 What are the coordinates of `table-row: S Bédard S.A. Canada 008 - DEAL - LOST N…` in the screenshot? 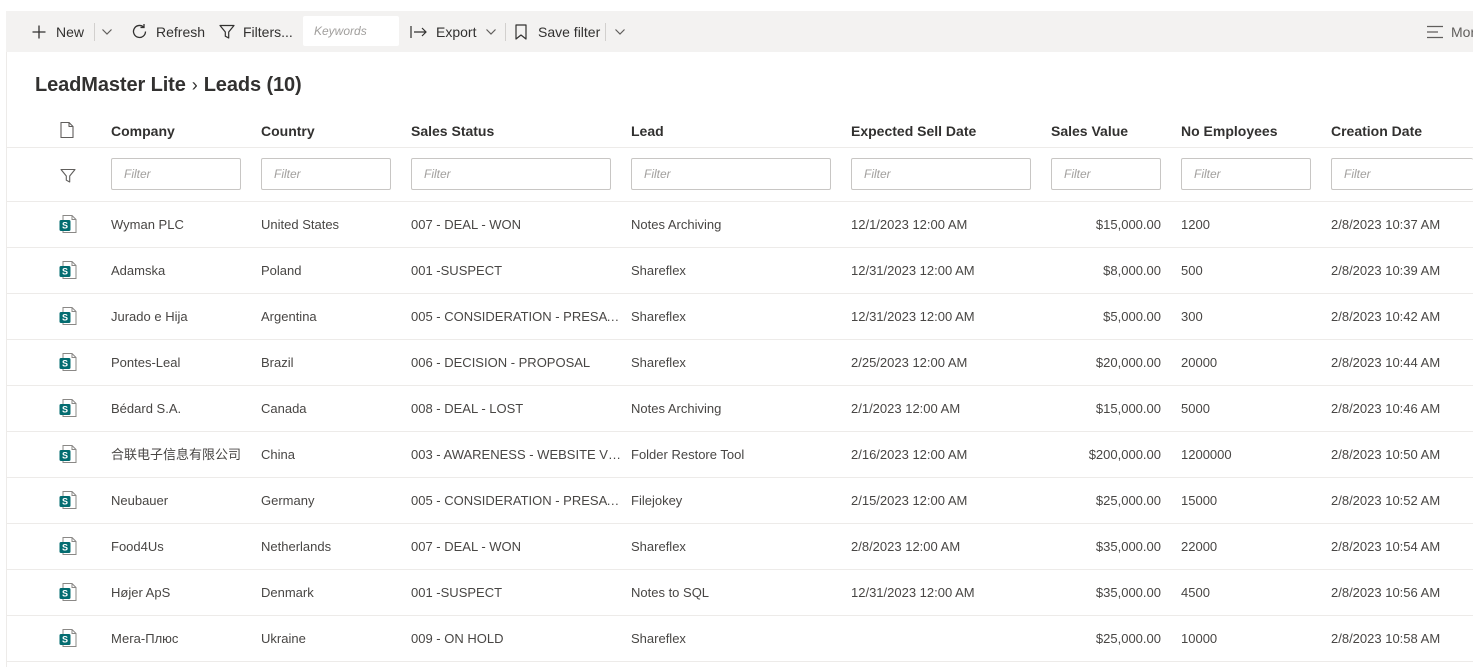 It's located at (739, 409).